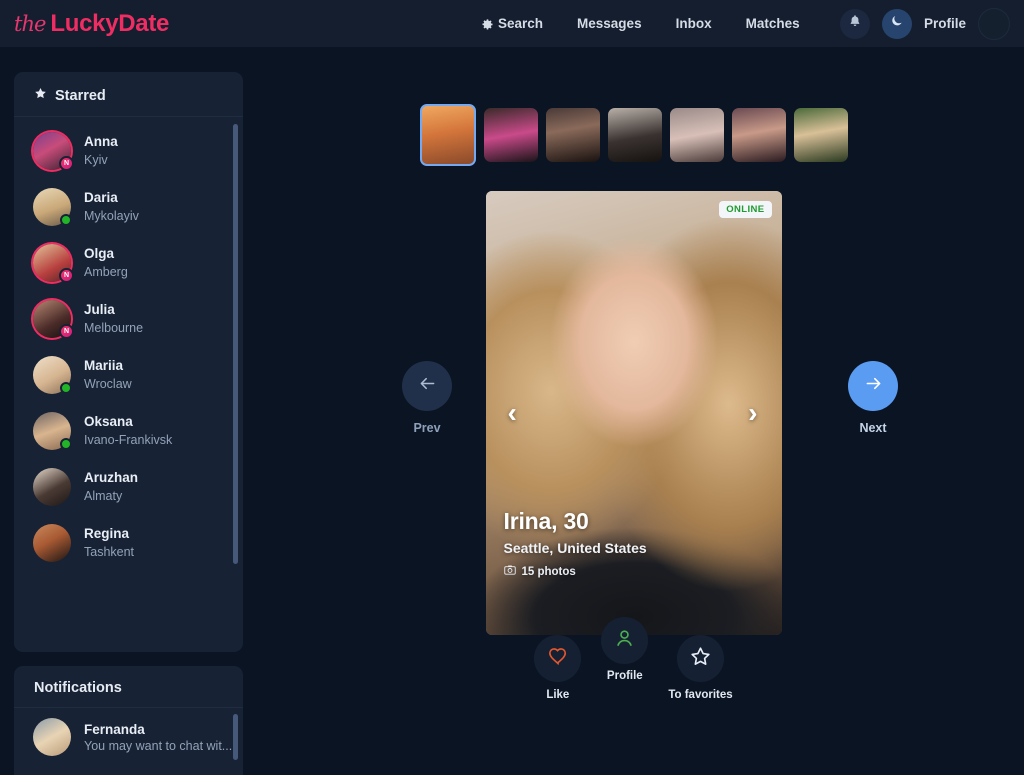 This screenshot has height=775, width=1024. Describe the element at coordinates (700, 668) in the screenshot. I see `to-favorites-button: To favorites` at that location.